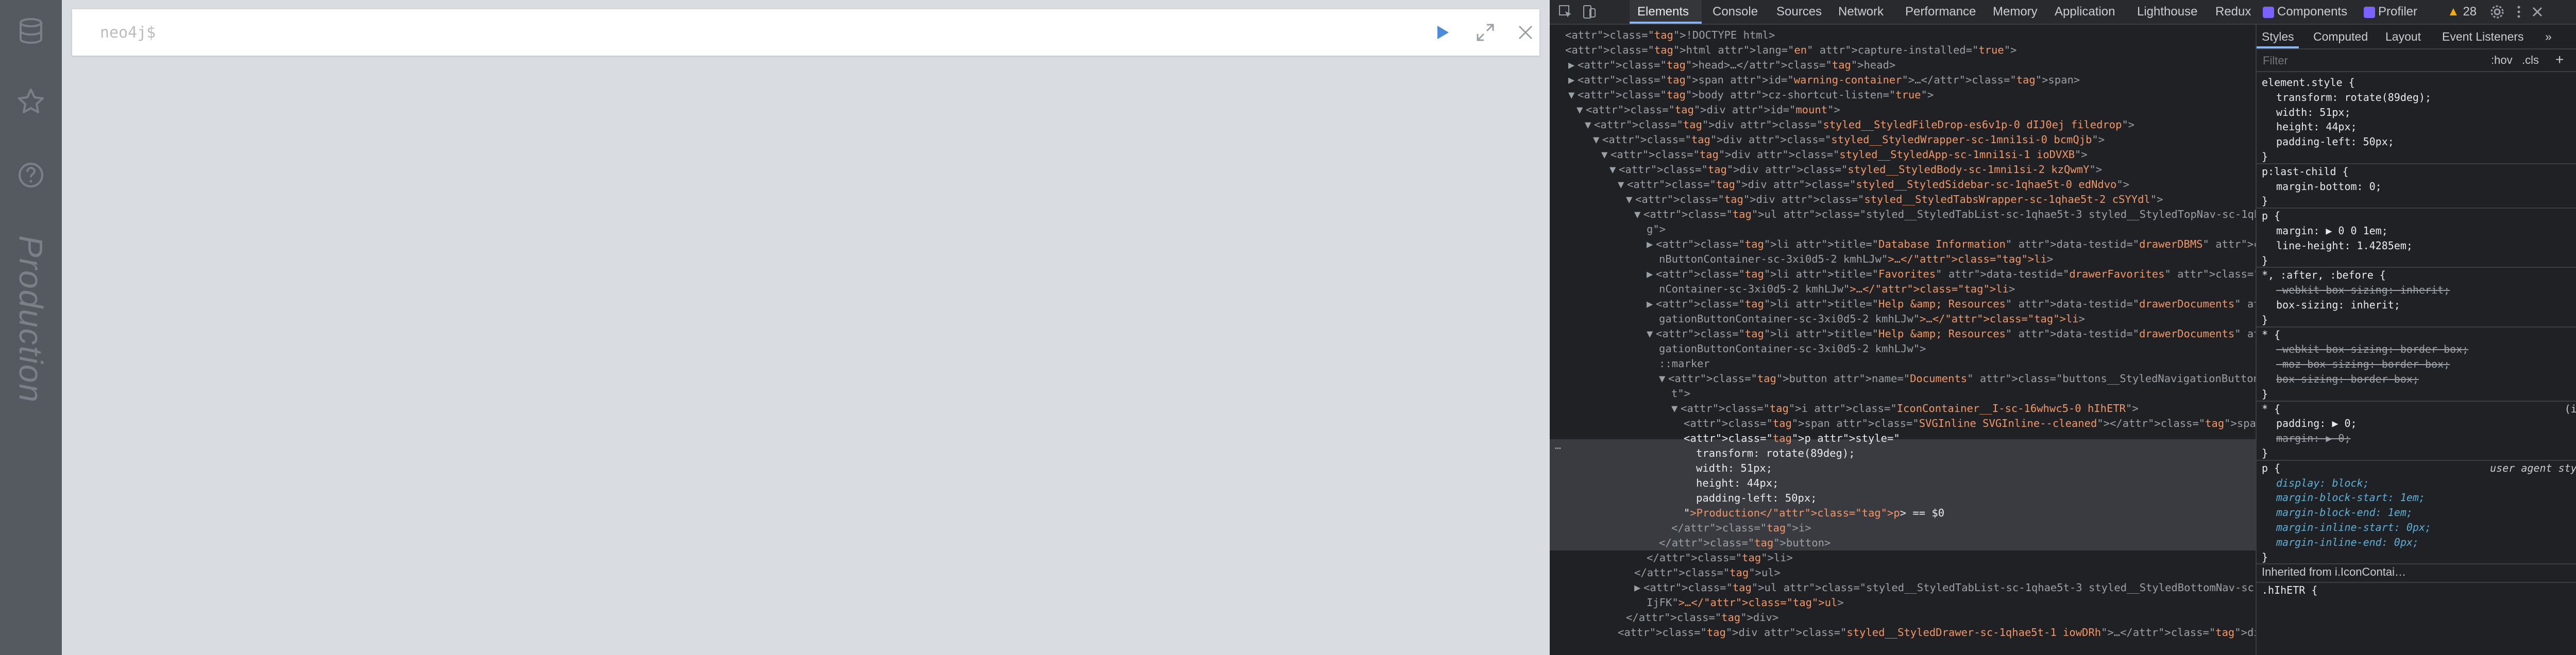  Describe the element at coordinates (2313, 439) in the screenshot. I see `style-declaration: margin: ▶ 0;` at that location.